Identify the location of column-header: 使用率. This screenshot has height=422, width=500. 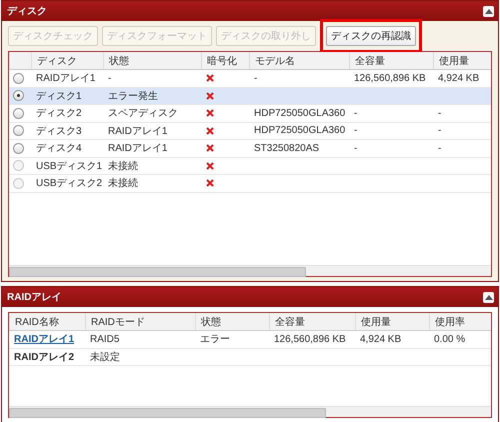
(460, 321).